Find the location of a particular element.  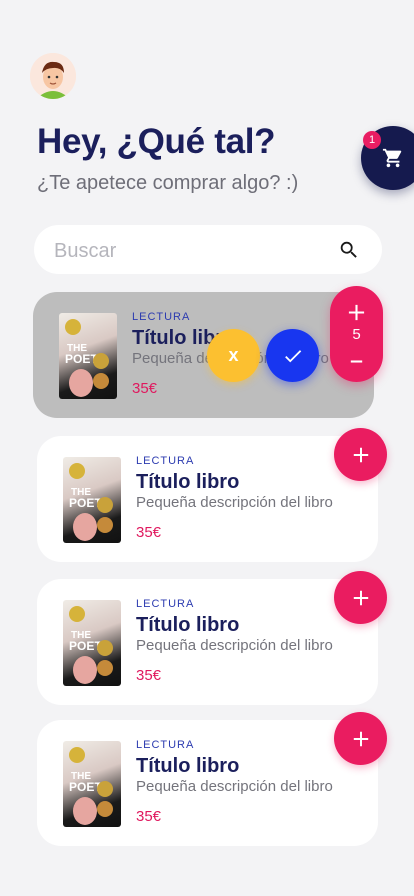

page-subtitle: ¿Te apetece comprar algo? :) is located at coordinates (168, 183).